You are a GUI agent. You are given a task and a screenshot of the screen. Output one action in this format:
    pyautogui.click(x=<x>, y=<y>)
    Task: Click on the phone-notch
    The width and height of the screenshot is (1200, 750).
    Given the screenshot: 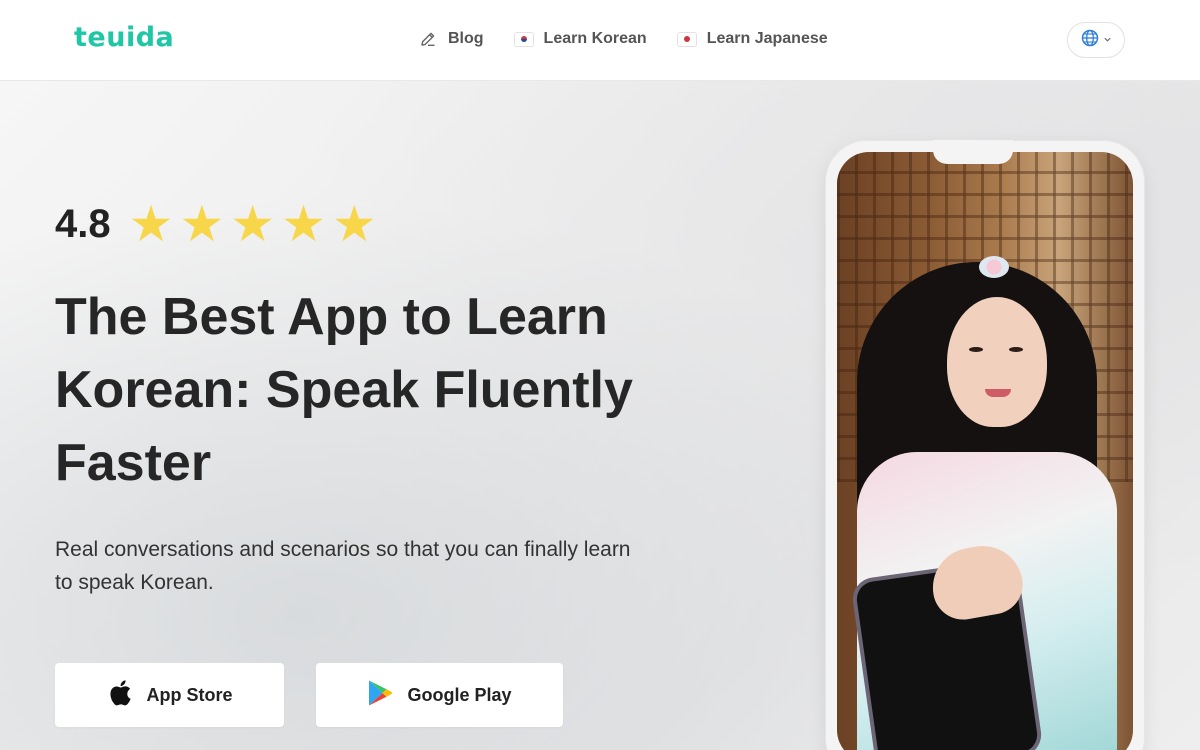 What is the action you would take?
    pyautogui.click(x=973, y=152)
    